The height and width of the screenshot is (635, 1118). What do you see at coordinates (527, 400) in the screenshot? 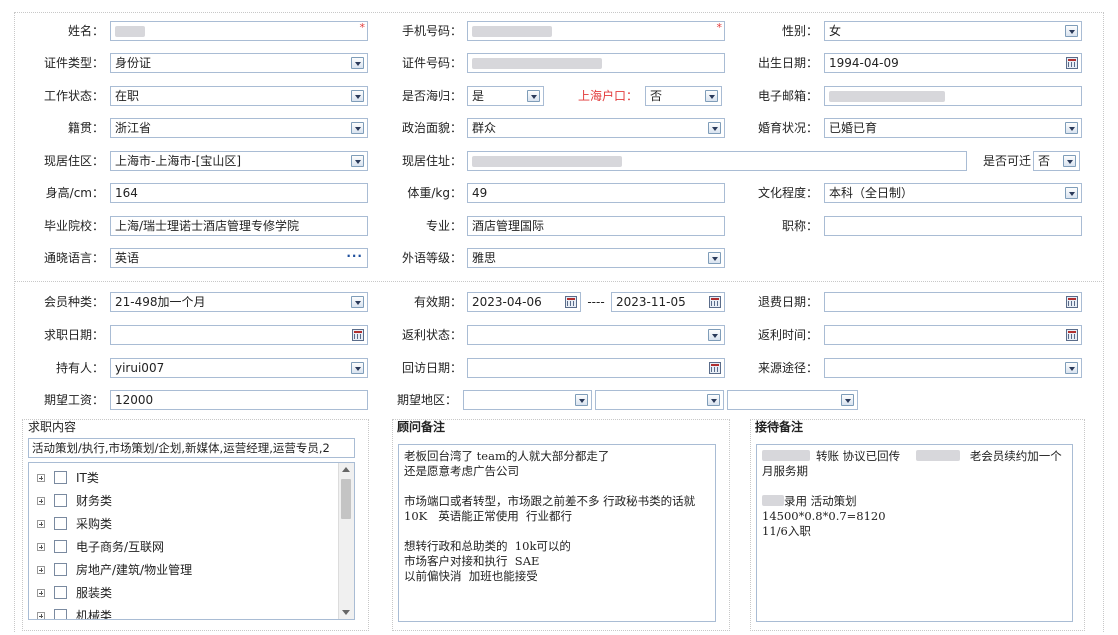
I see `region-province-select` at bounding box center [527, 400].